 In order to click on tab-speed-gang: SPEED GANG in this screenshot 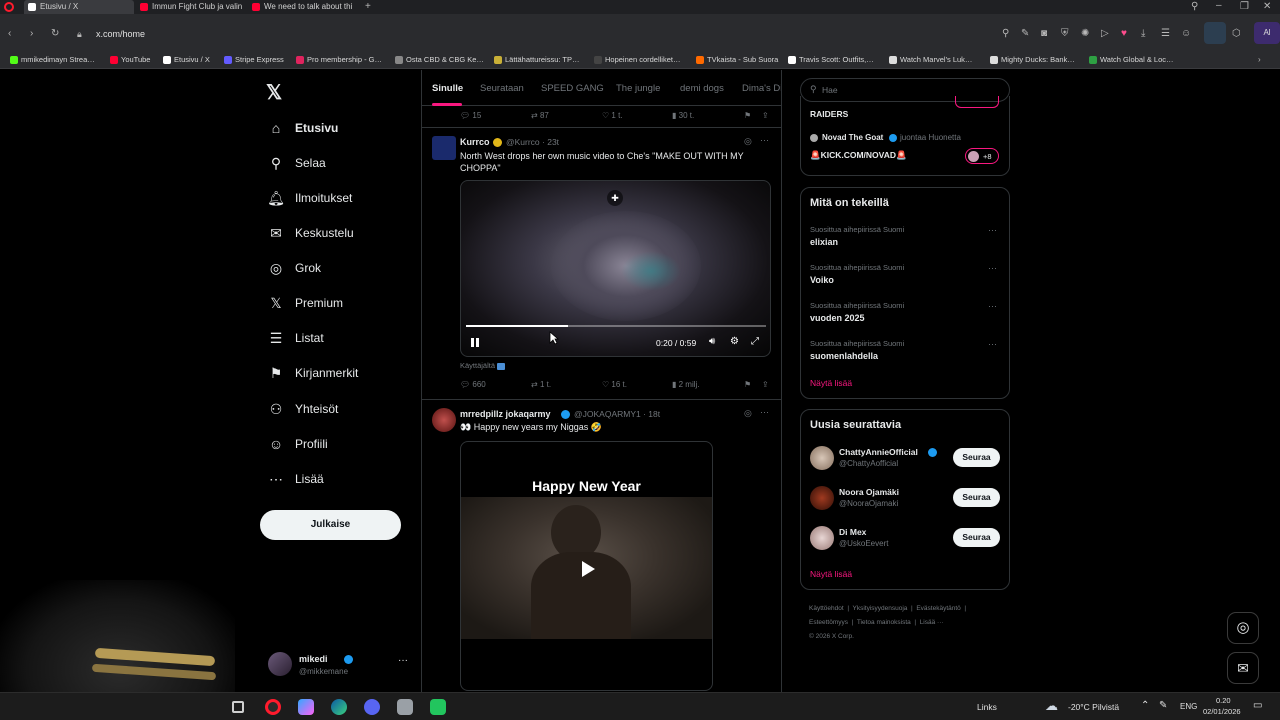, I will do `click(572, 88)`.